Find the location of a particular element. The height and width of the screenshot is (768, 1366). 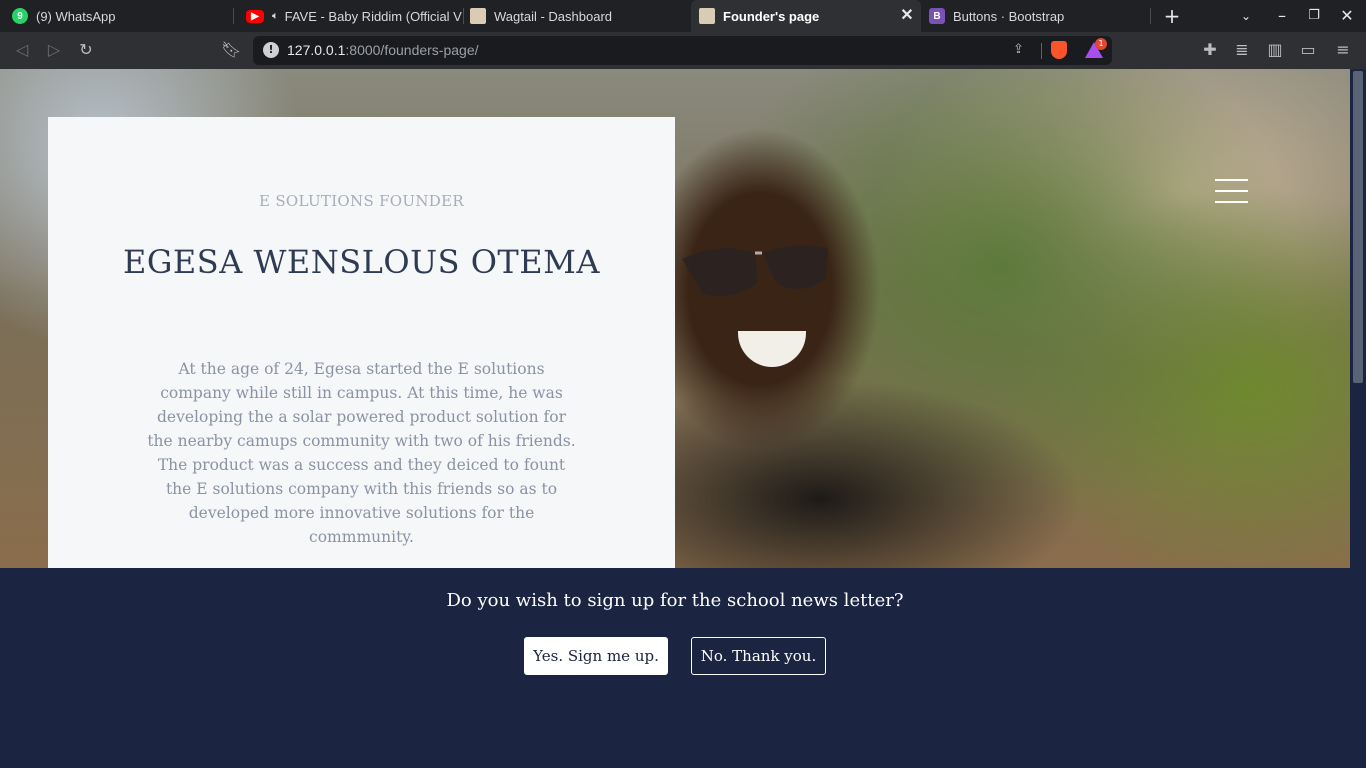

close-tab-icon: ✕ is located at coordinates (907, 16).